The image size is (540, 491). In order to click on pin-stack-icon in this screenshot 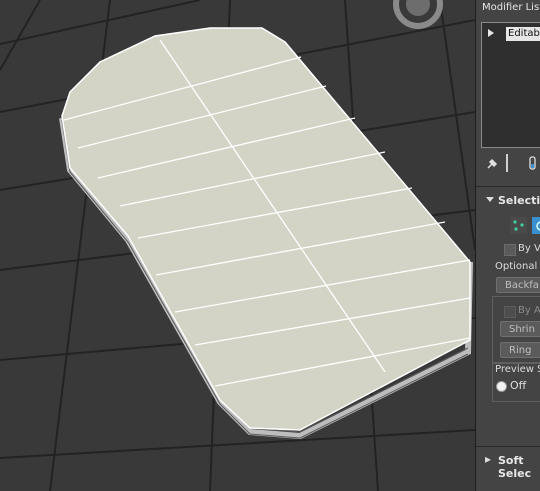, I will do `click(492, 163)`.